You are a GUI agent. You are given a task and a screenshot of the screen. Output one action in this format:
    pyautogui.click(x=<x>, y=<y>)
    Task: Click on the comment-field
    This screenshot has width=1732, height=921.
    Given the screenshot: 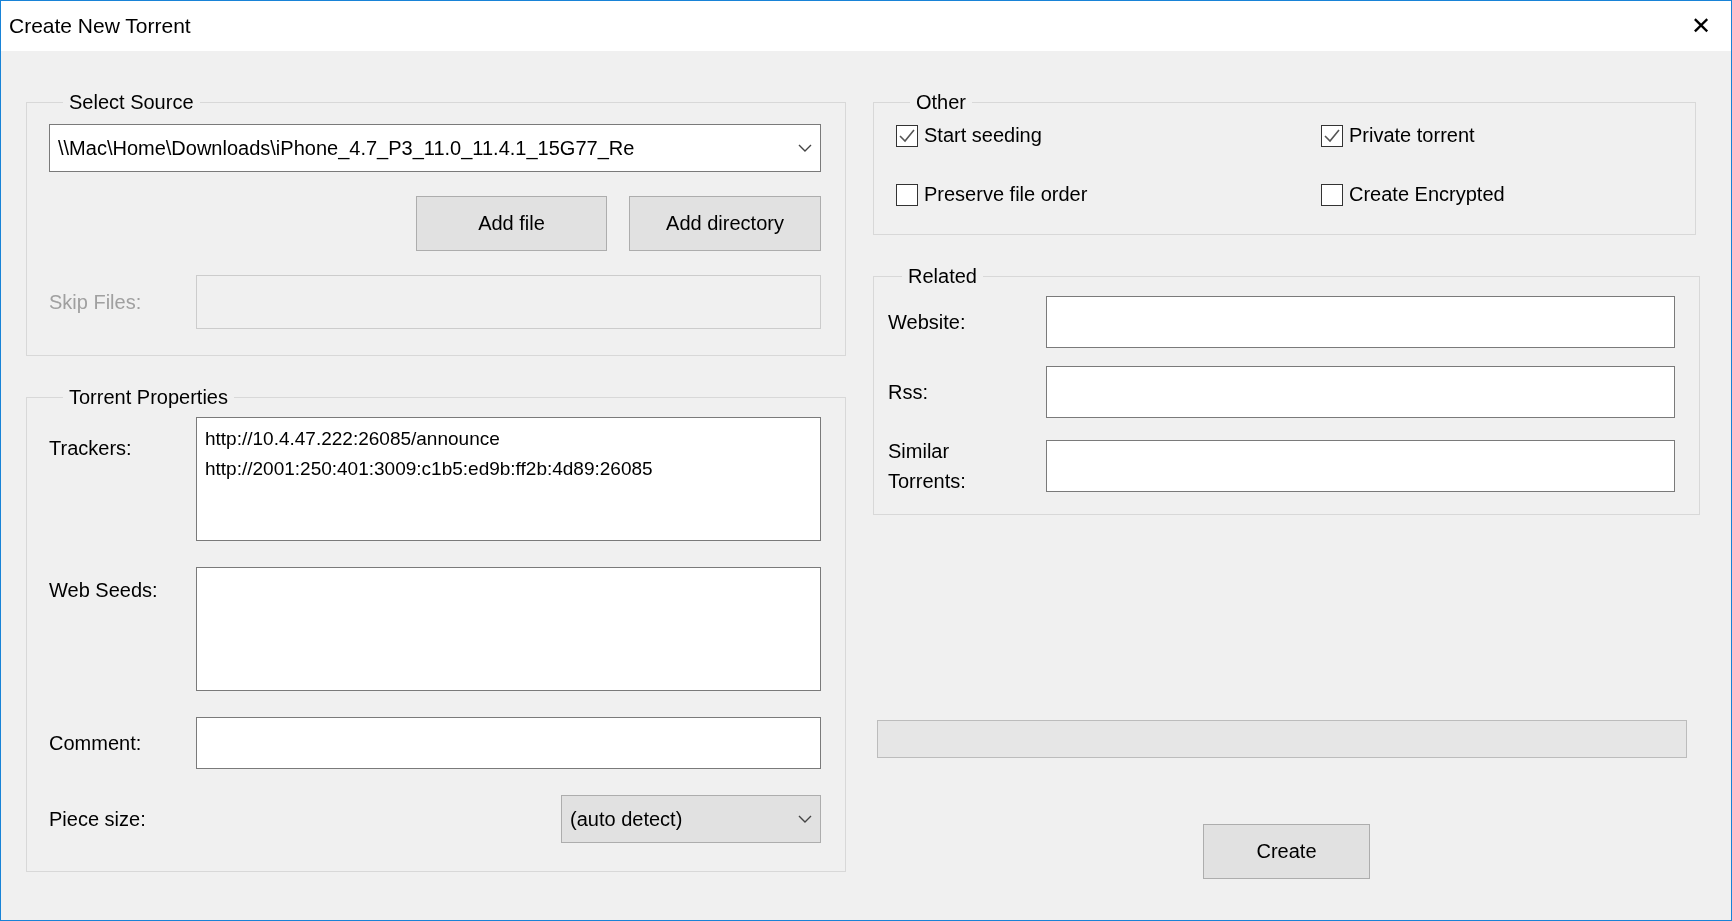 What is the action you would take?
    pyautogui.click(x=508, y=743)
    